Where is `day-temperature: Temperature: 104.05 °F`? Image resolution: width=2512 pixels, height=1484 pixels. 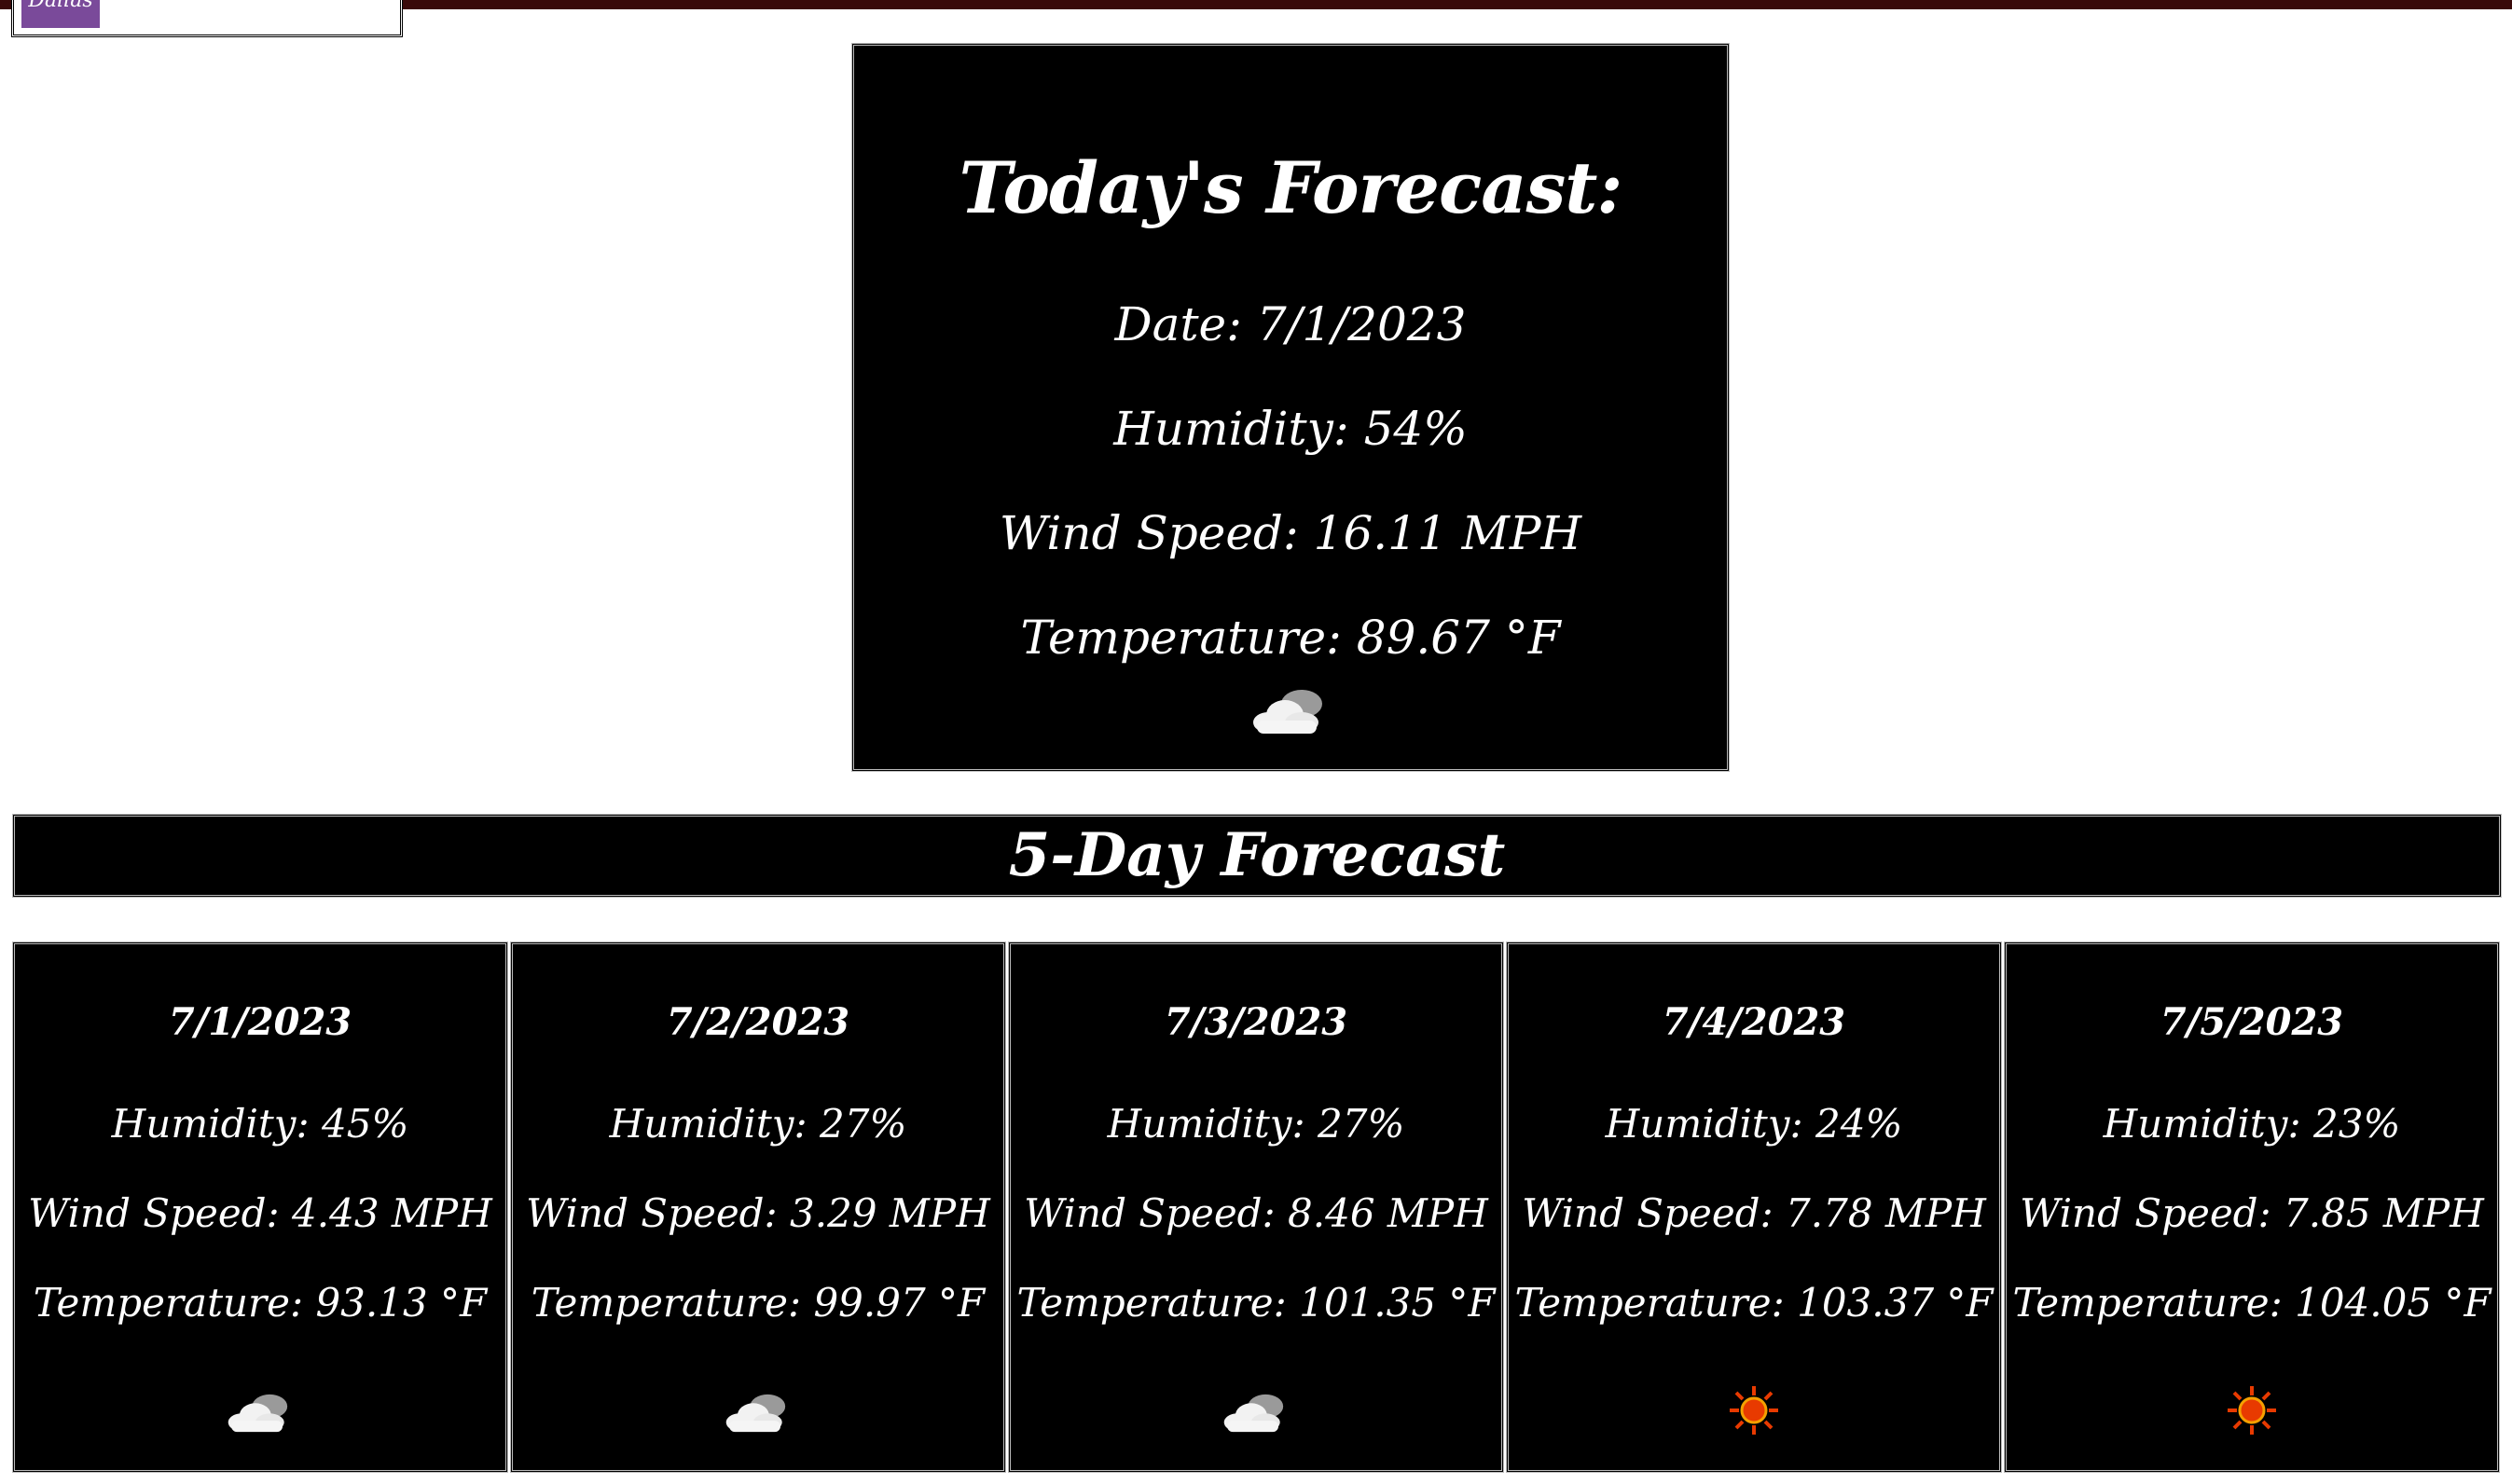
day-temperature: Temperature: 104.05 °F is located at coordinates (2251, 1303).